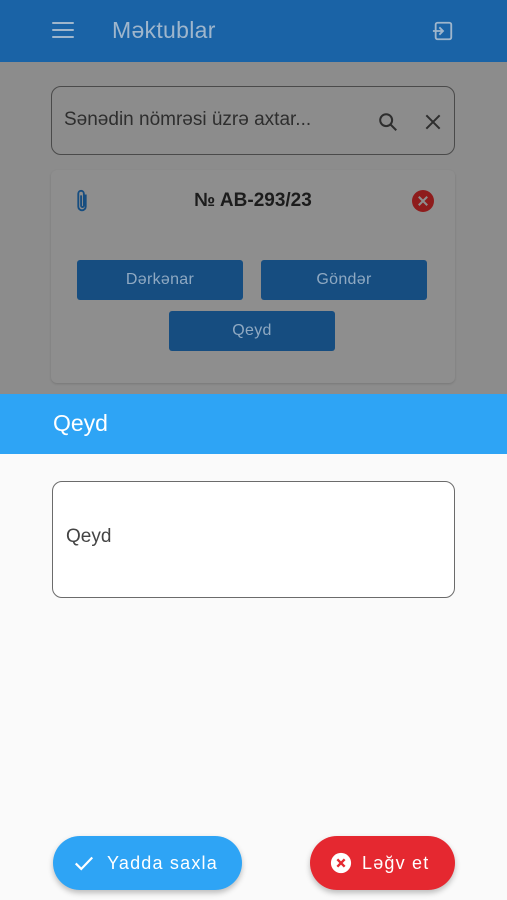 The image size is (507, 900). What do you see at coordinates (443, 31) in the screenshot?
I see `logout-icon` at bounding box center [443, 31].